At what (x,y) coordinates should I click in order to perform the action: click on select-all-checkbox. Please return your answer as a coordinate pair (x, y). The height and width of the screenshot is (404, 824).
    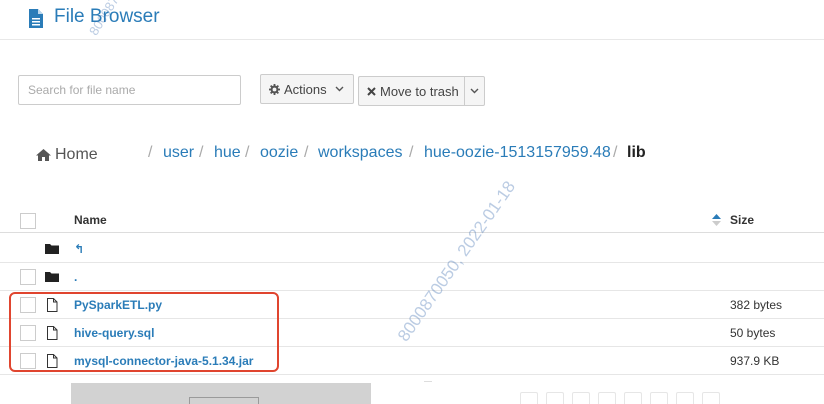
    Looking at the image, I should click on (28, 221).